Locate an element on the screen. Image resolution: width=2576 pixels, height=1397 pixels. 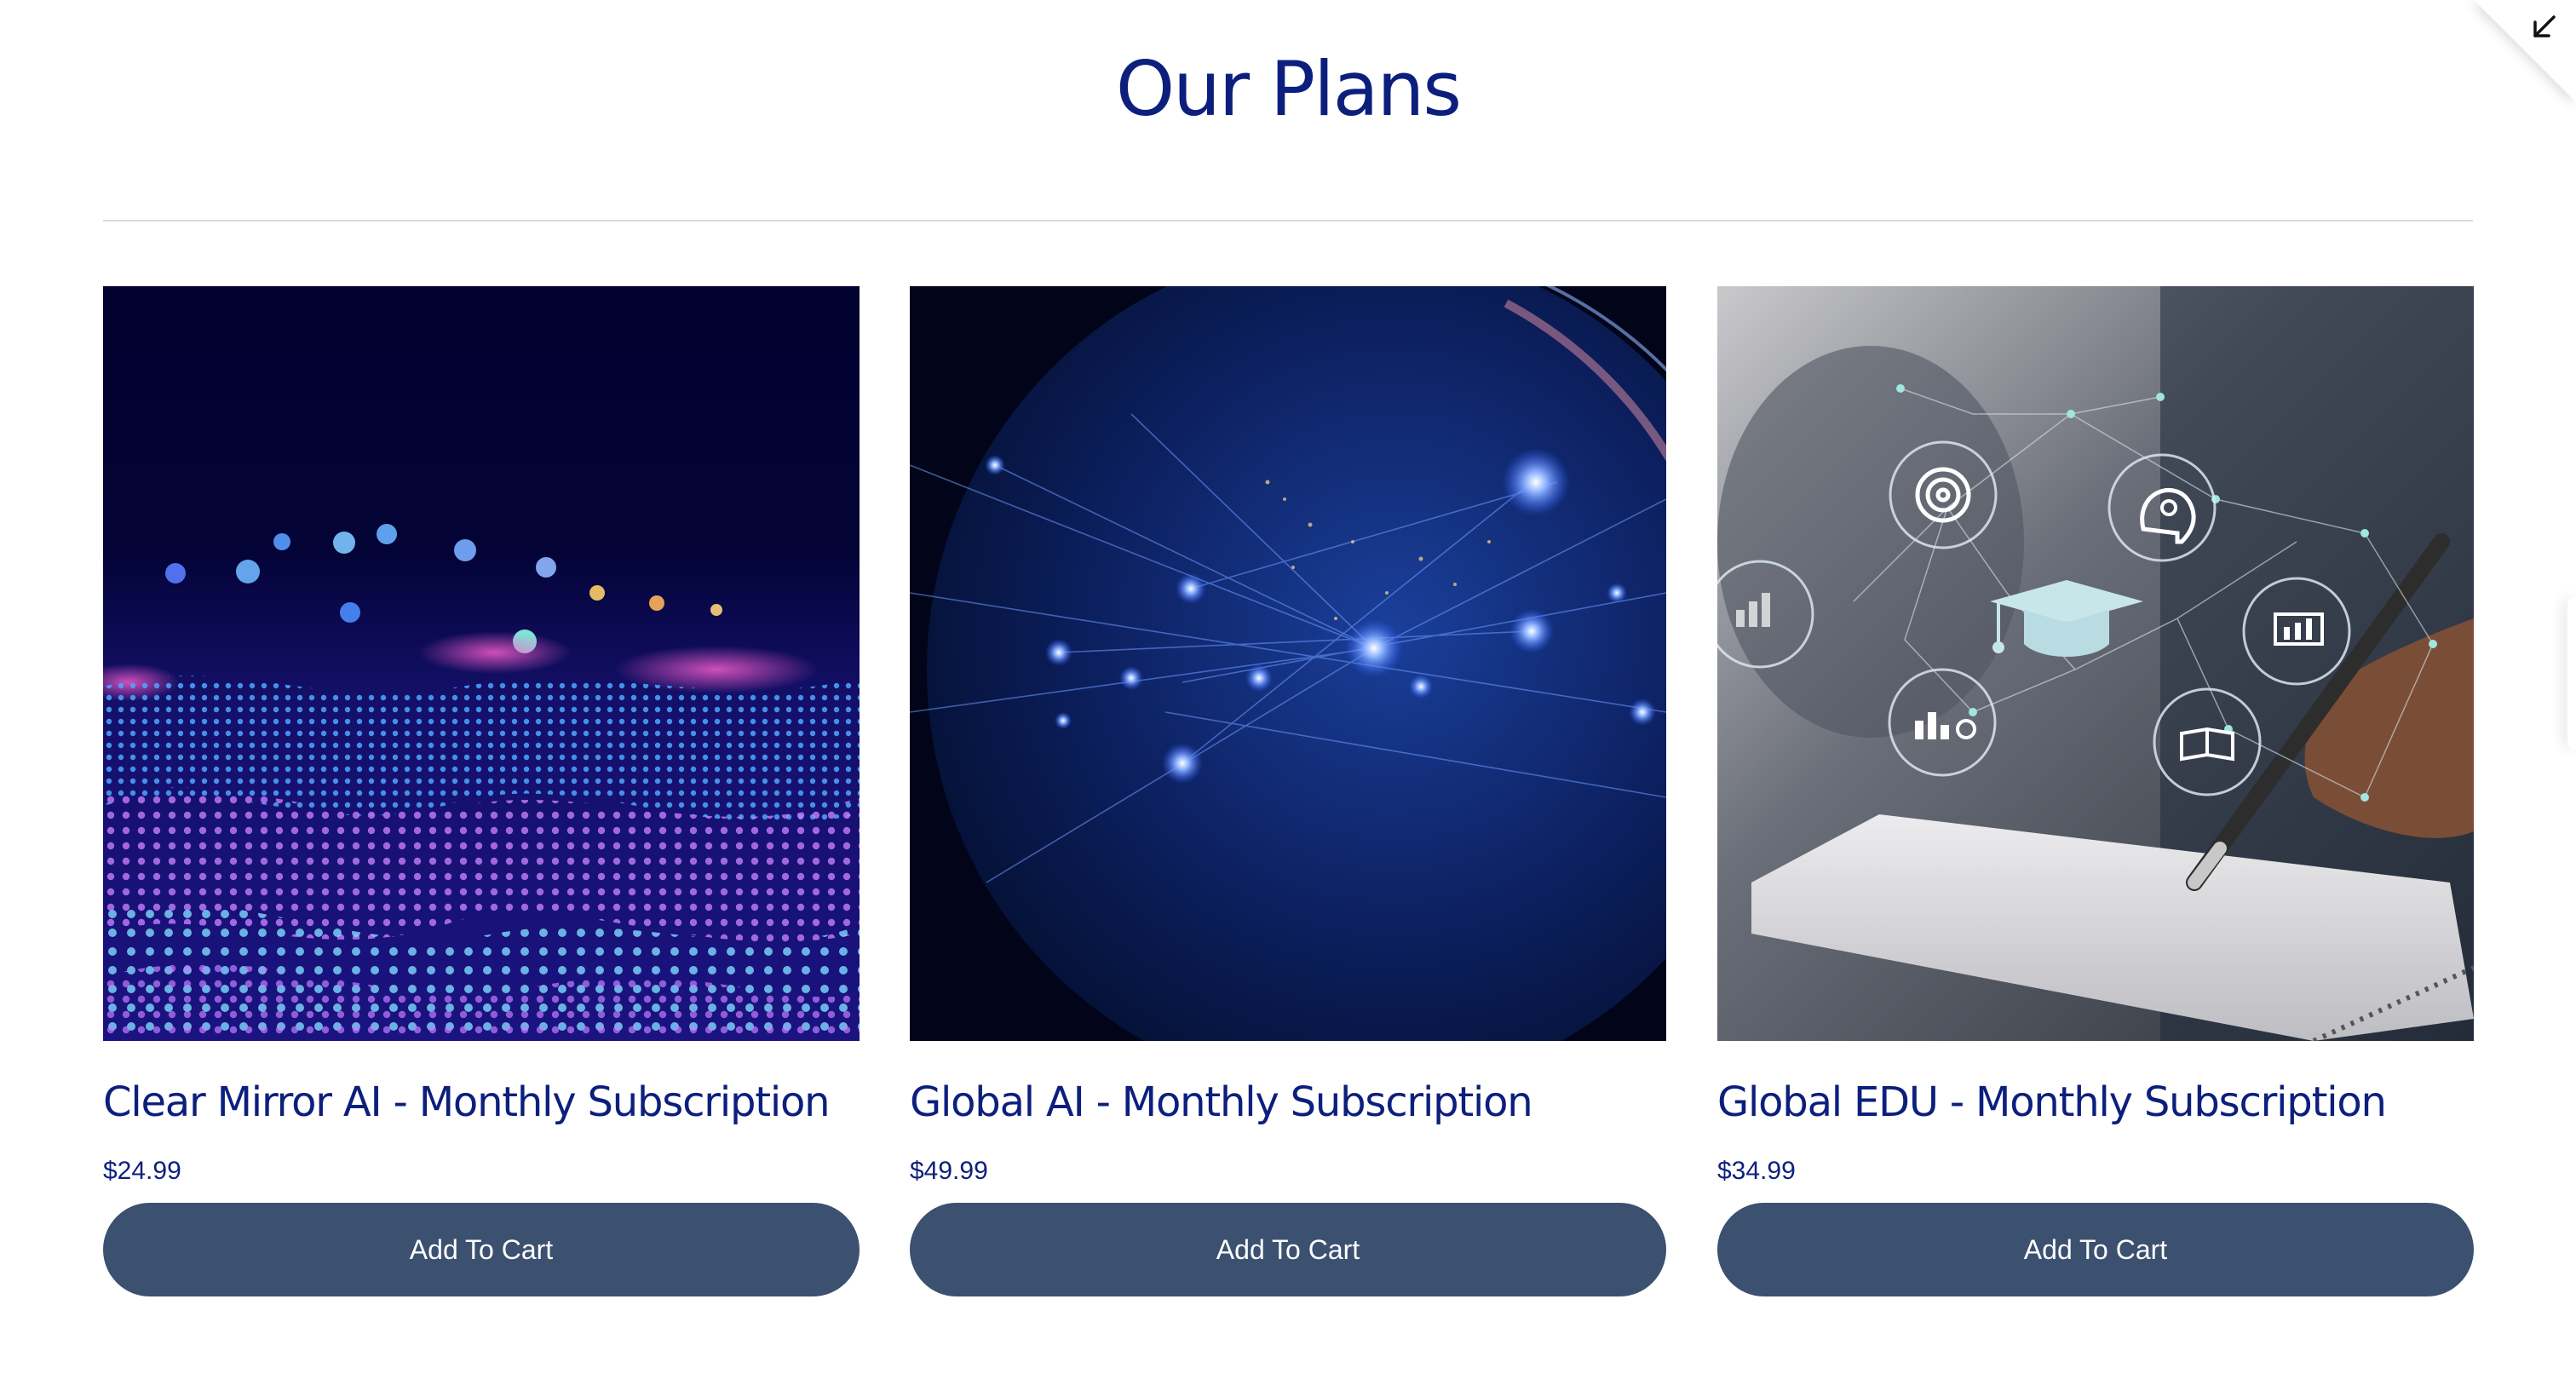
side-panel-edge is located at coordinates (2571, 673).